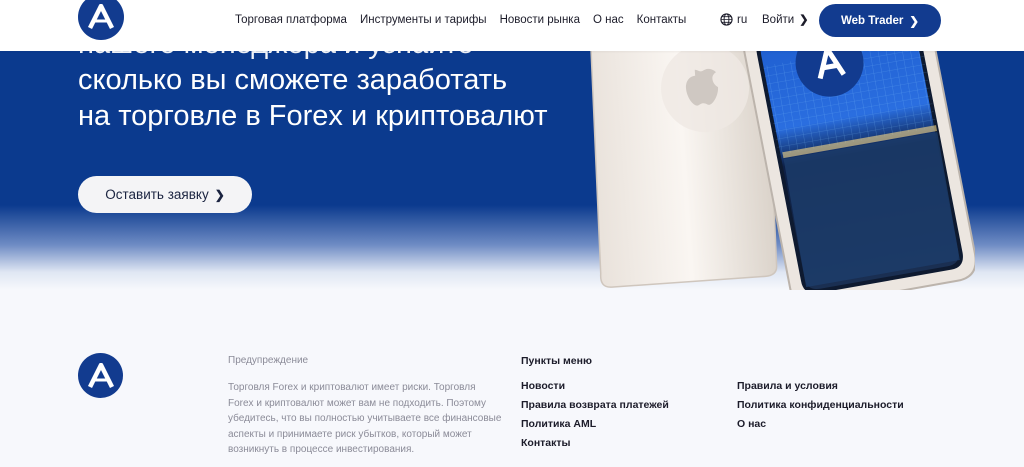 This screenshot has height=467, width=1024. I want to click on globe-icon, so click(726, 19).